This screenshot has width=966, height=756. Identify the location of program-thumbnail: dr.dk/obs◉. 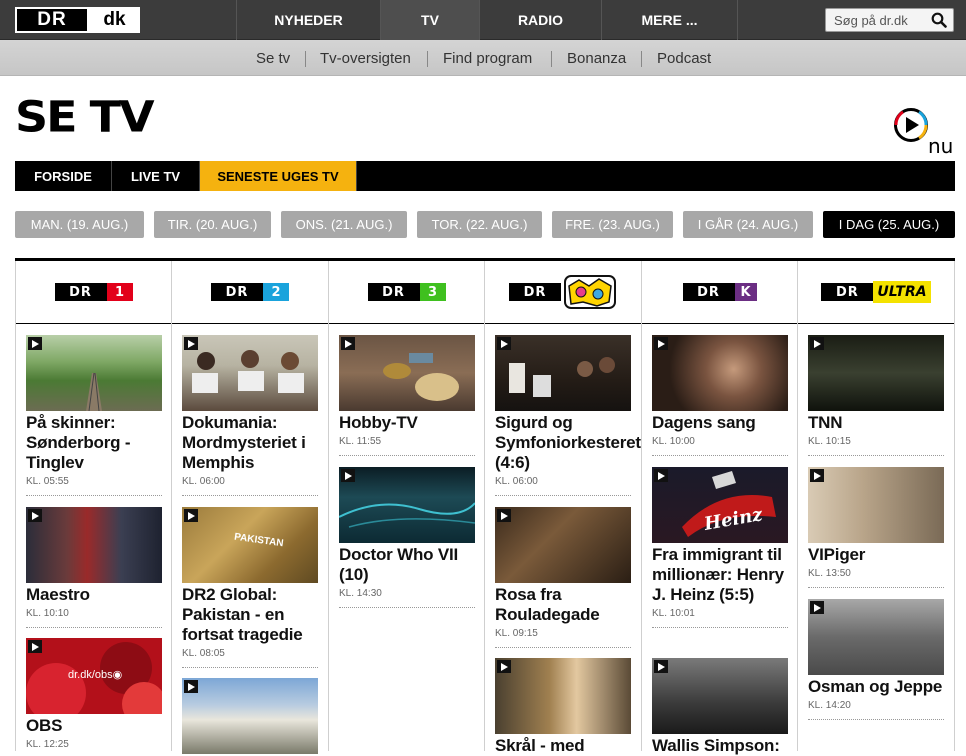
(94, 676).